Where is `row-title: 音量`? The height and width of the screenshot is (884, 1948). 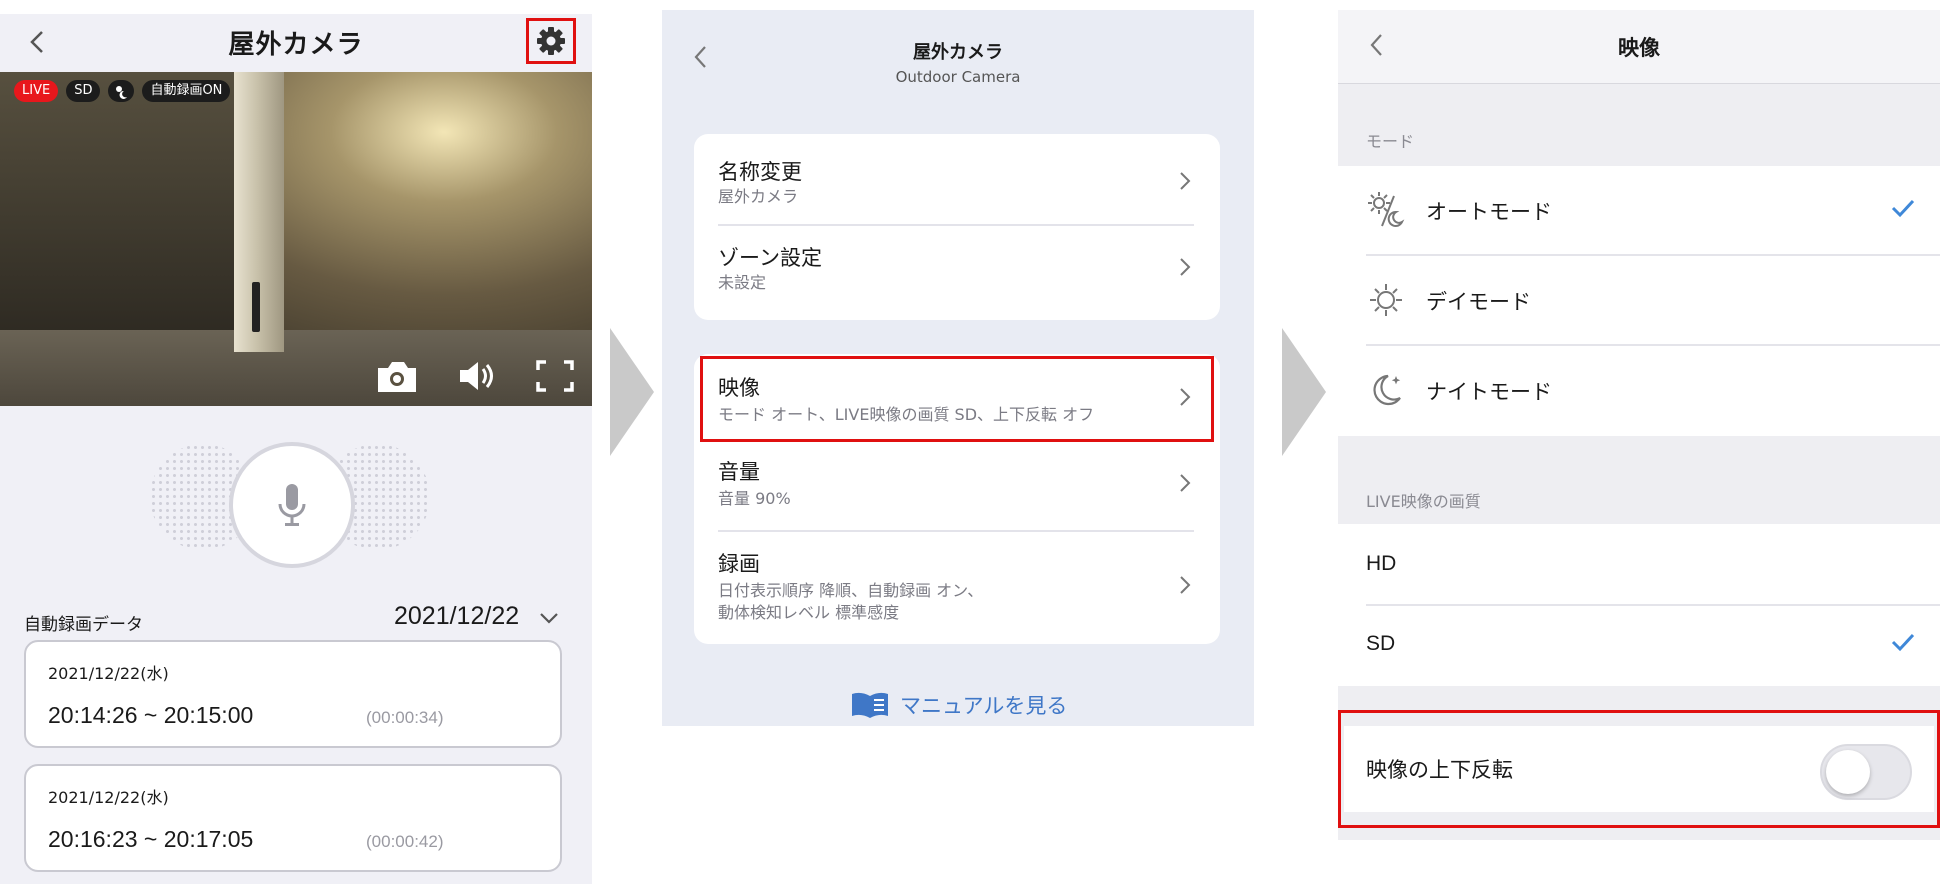 row-title: 音量 is located at coordinates (739, 472).